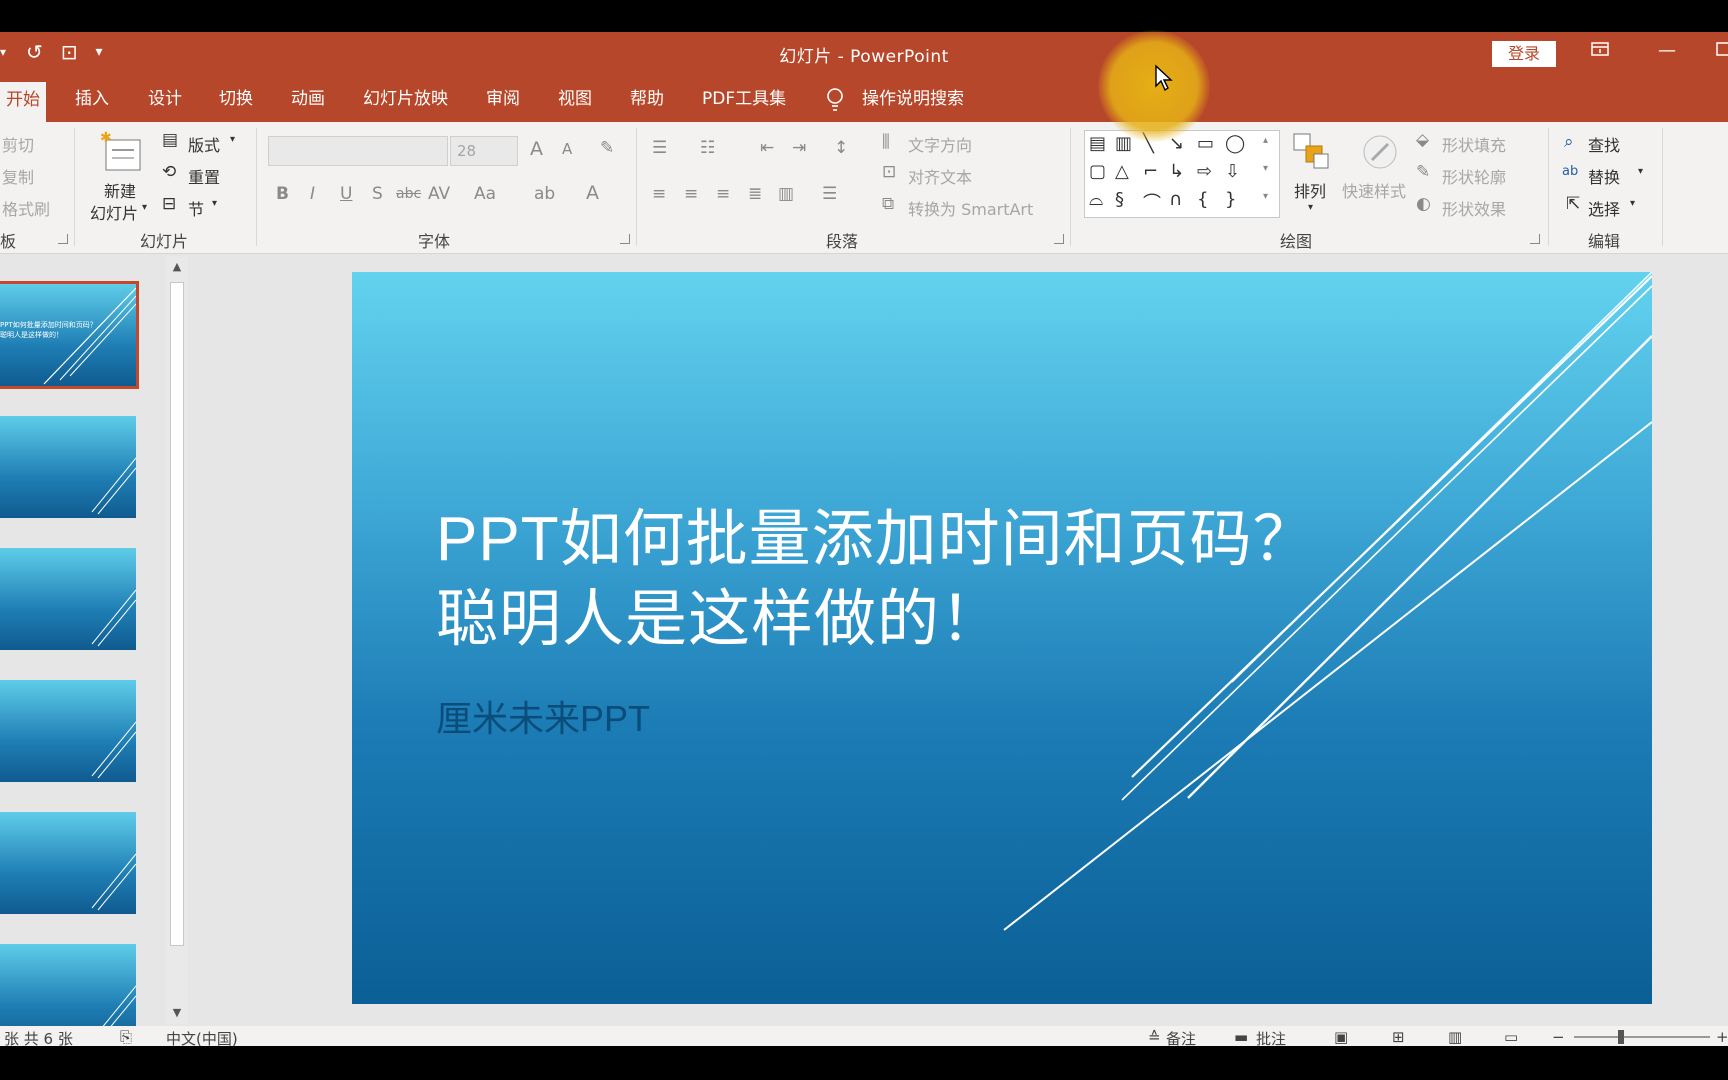 The height and width of the screenshot is (1080, 1728). I want to click on decrease-indent-icon: ⇤, so click(767, 148).